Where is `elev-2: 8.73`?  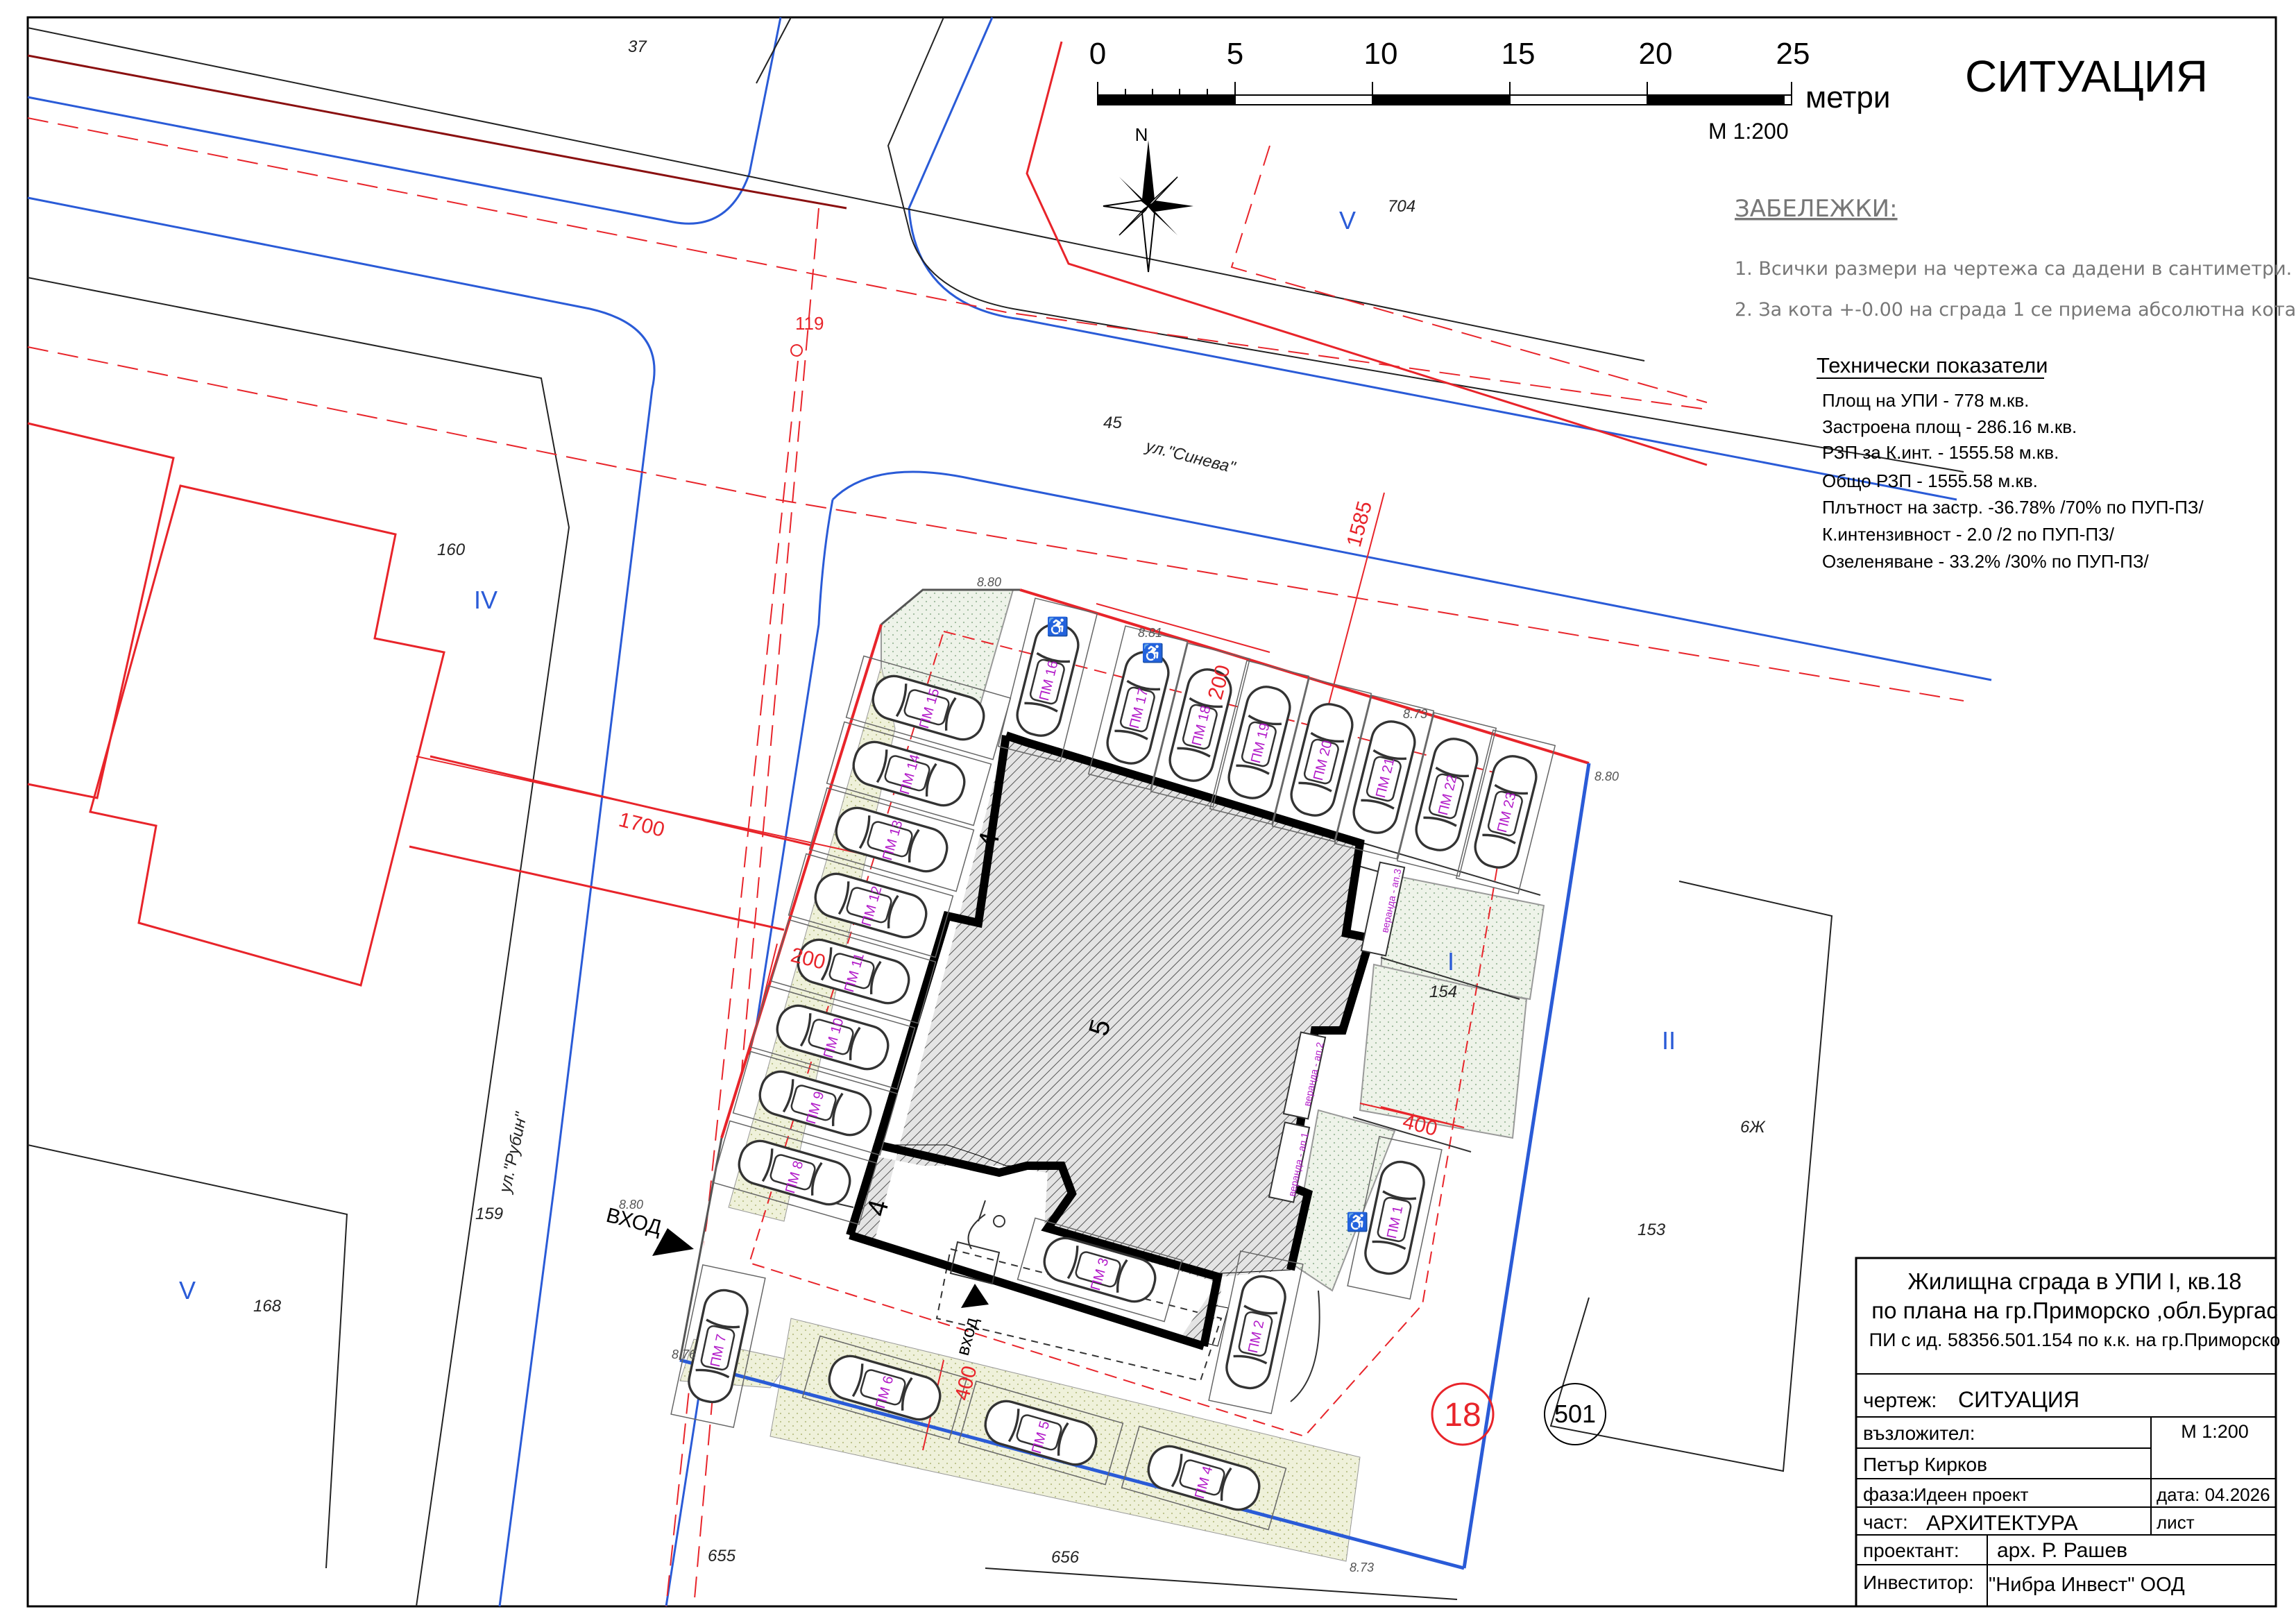 elev-2: 8.73 is located at coordinates (1415, 714).